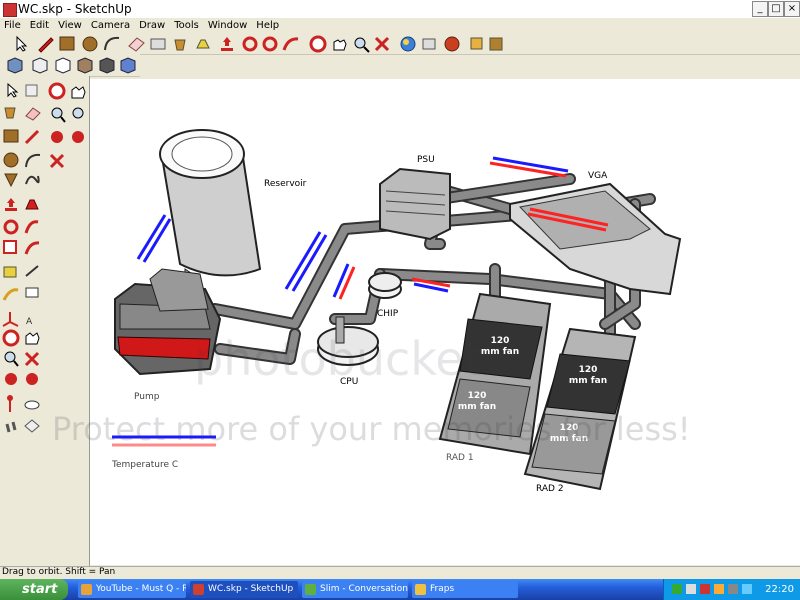  I want to click on axes-tool-icon, so click(10, 319).